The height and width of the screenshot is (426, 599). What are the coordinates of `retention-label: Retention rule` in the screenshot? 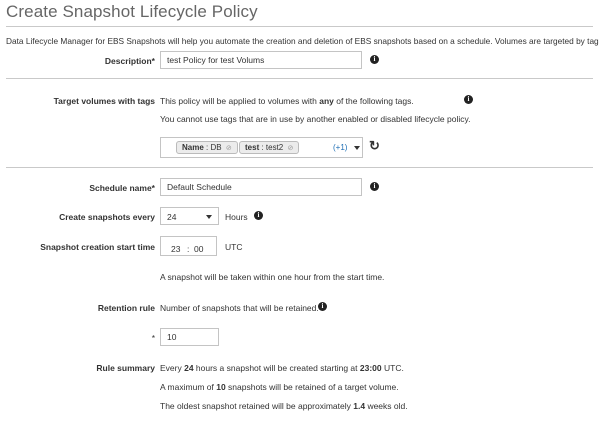 It's located at (126, 308).